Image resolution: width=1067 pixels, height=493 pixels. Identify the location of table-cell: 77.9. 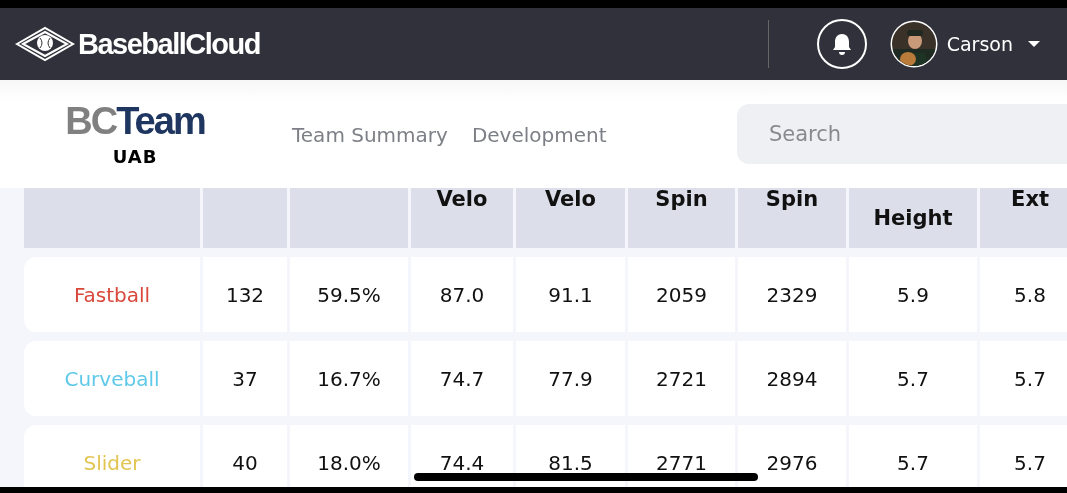
(570, 378).